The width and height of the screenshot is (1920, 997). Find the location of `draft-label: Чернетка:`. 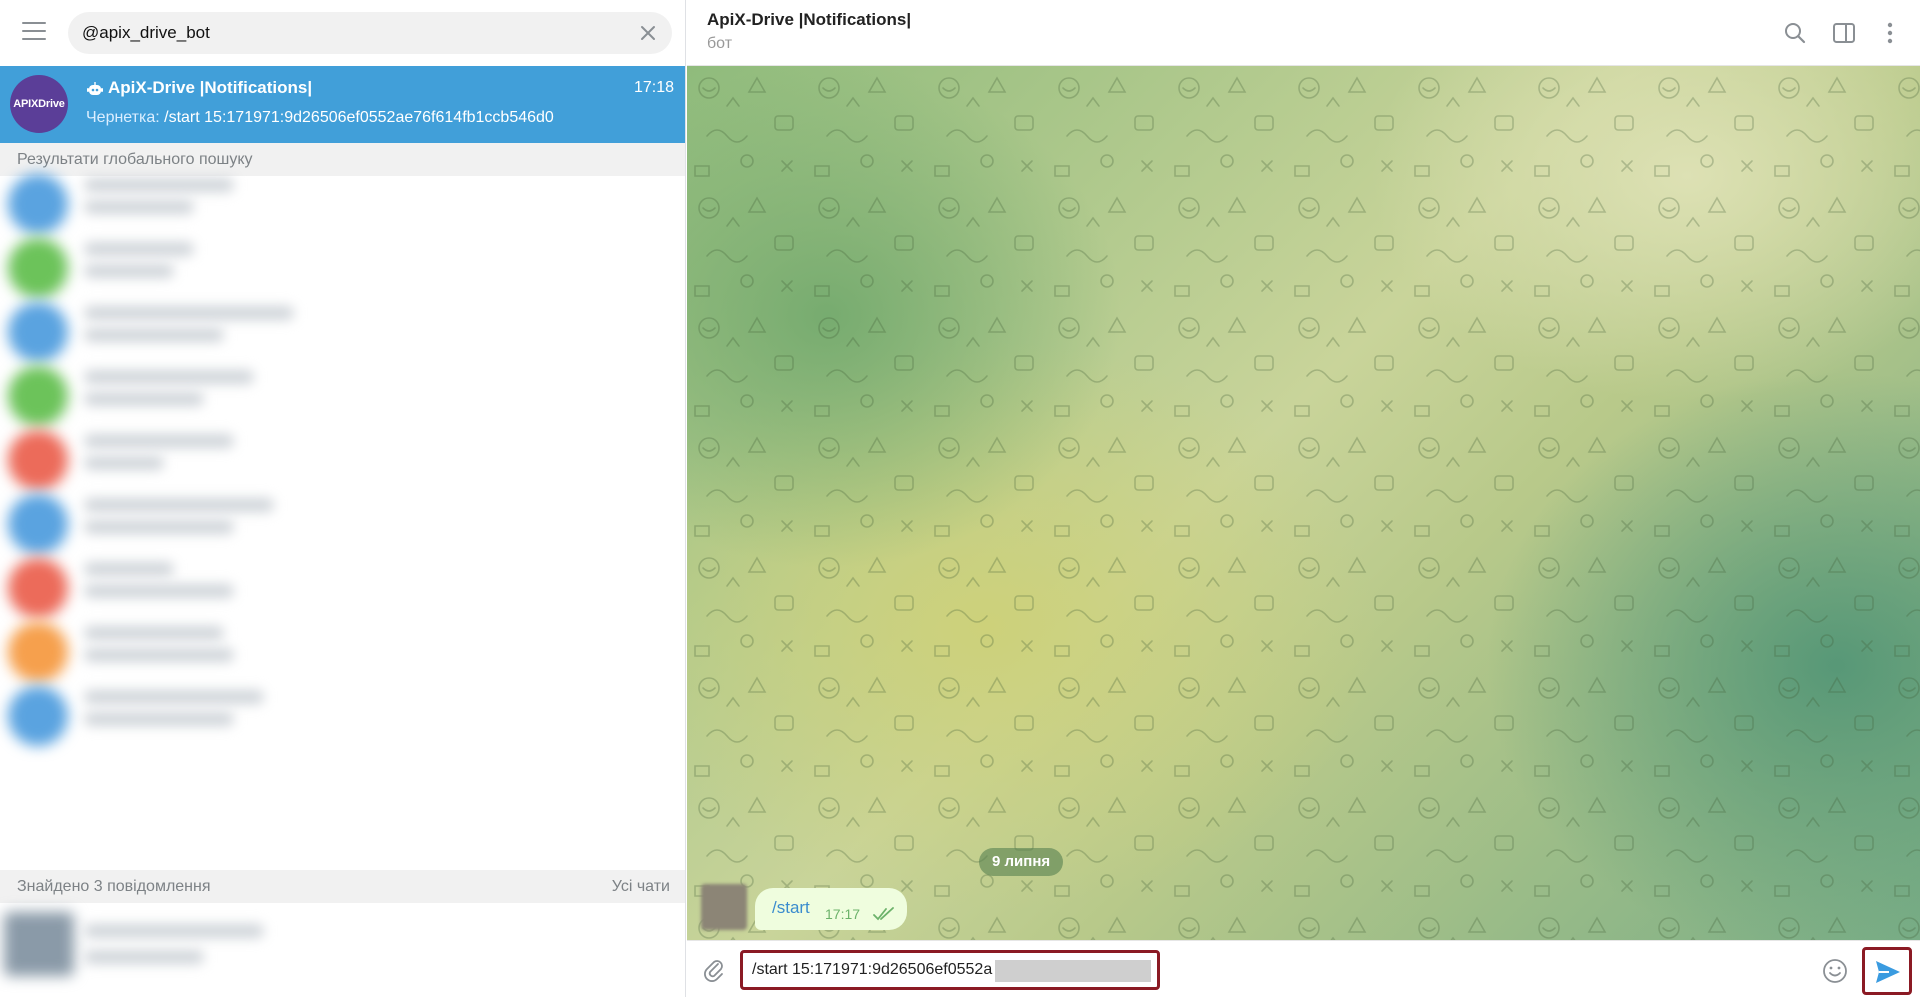

draft-label: Чернетка: is located at coordinates (123, 117).